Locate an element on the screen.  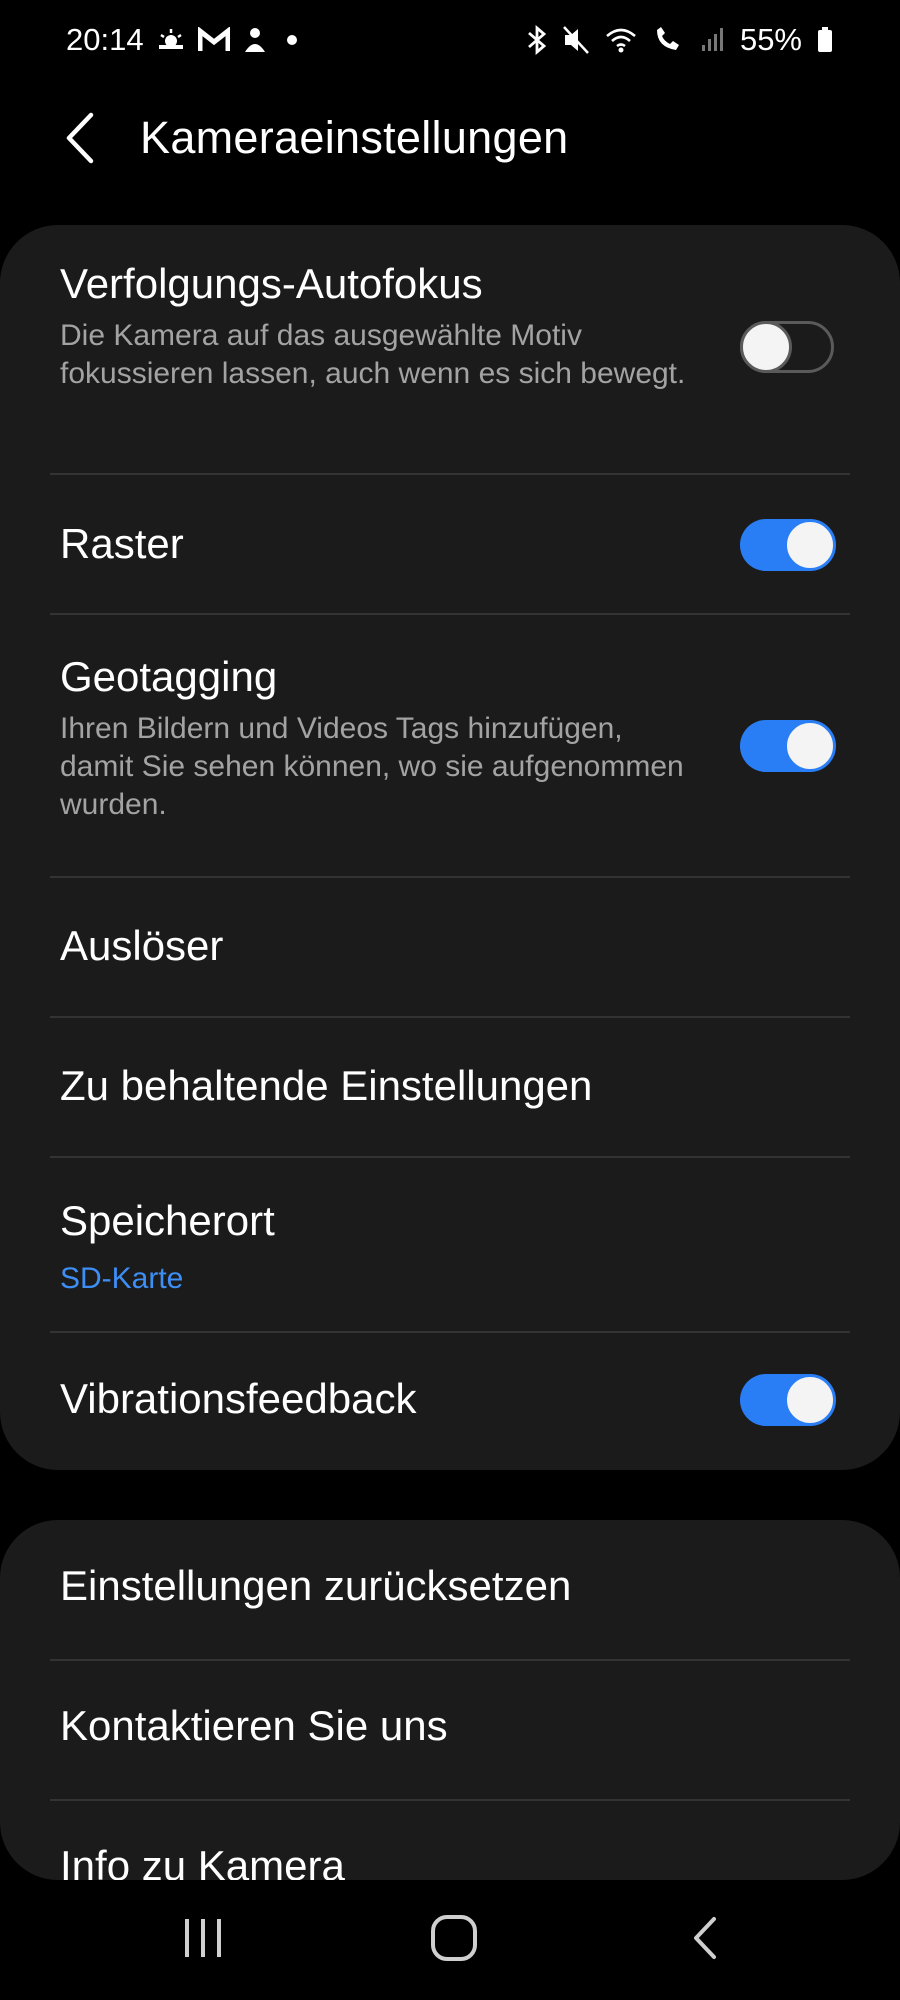
reset-settings-item: Einstellungen zurücksetzen is located at coordinates (450, 1590).